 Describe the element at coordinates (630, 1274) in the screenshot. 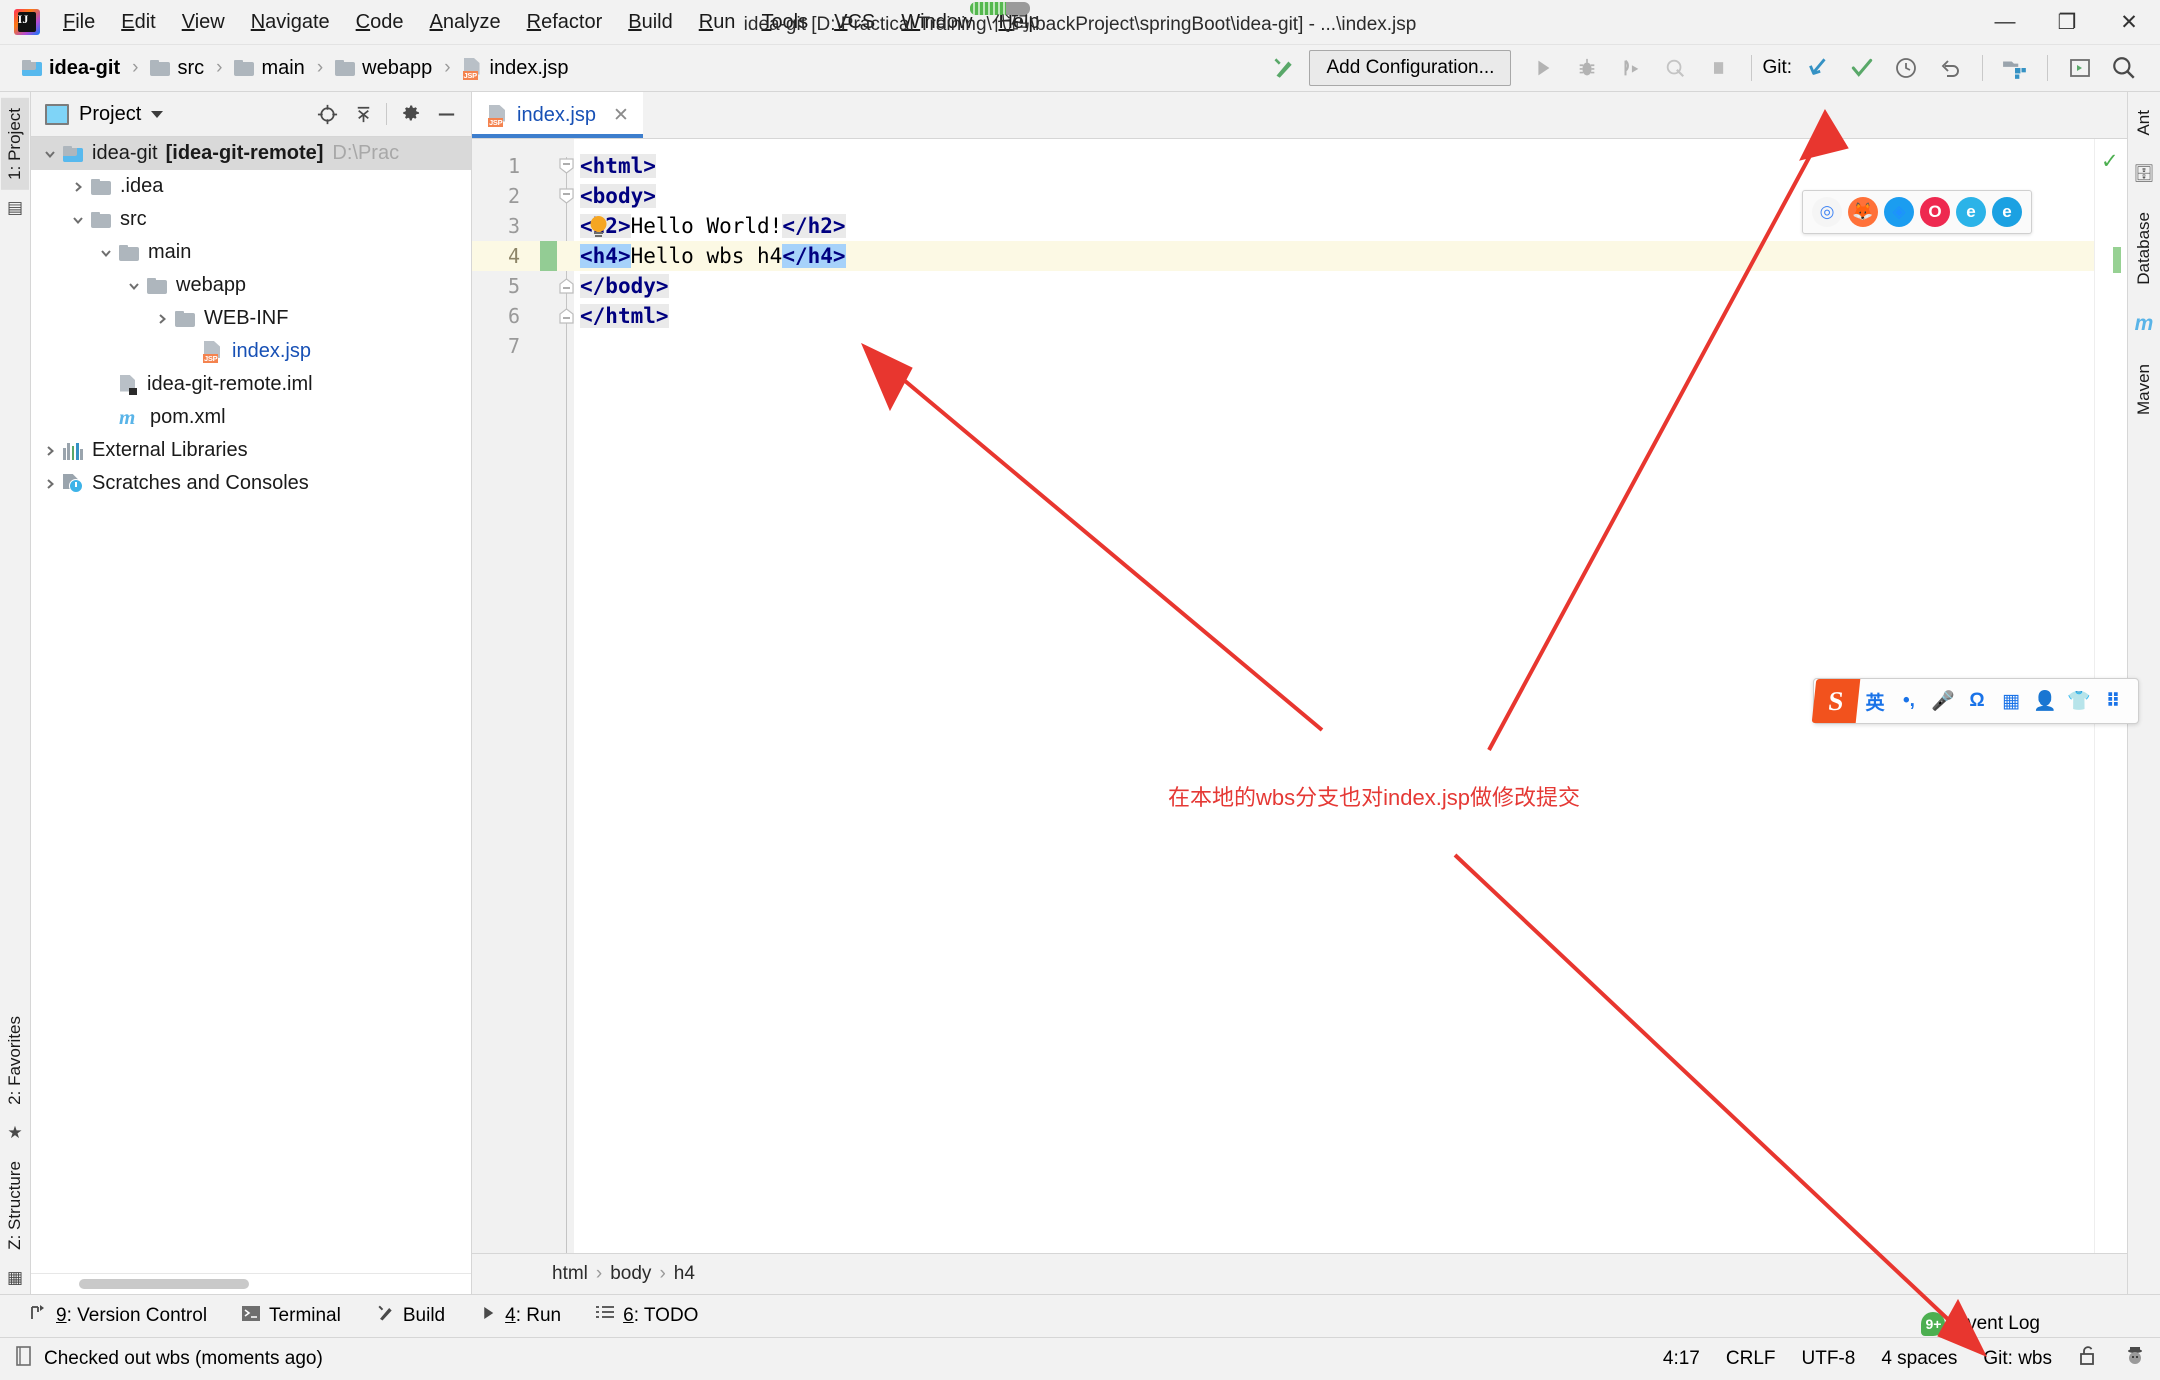

I see `editor-breadcrumb-body: body` at that location.